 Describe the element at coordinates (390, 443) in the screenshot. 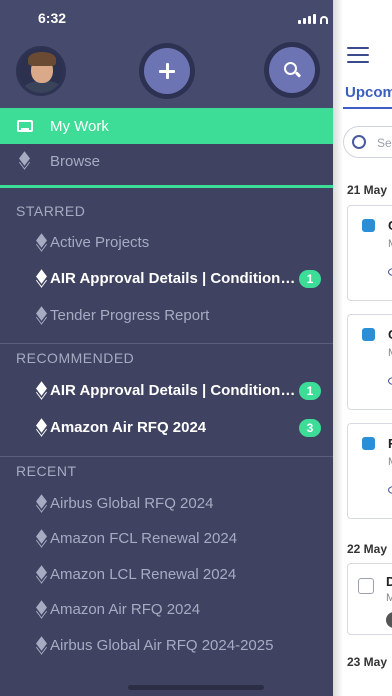

I see `task-title: F` at that location.